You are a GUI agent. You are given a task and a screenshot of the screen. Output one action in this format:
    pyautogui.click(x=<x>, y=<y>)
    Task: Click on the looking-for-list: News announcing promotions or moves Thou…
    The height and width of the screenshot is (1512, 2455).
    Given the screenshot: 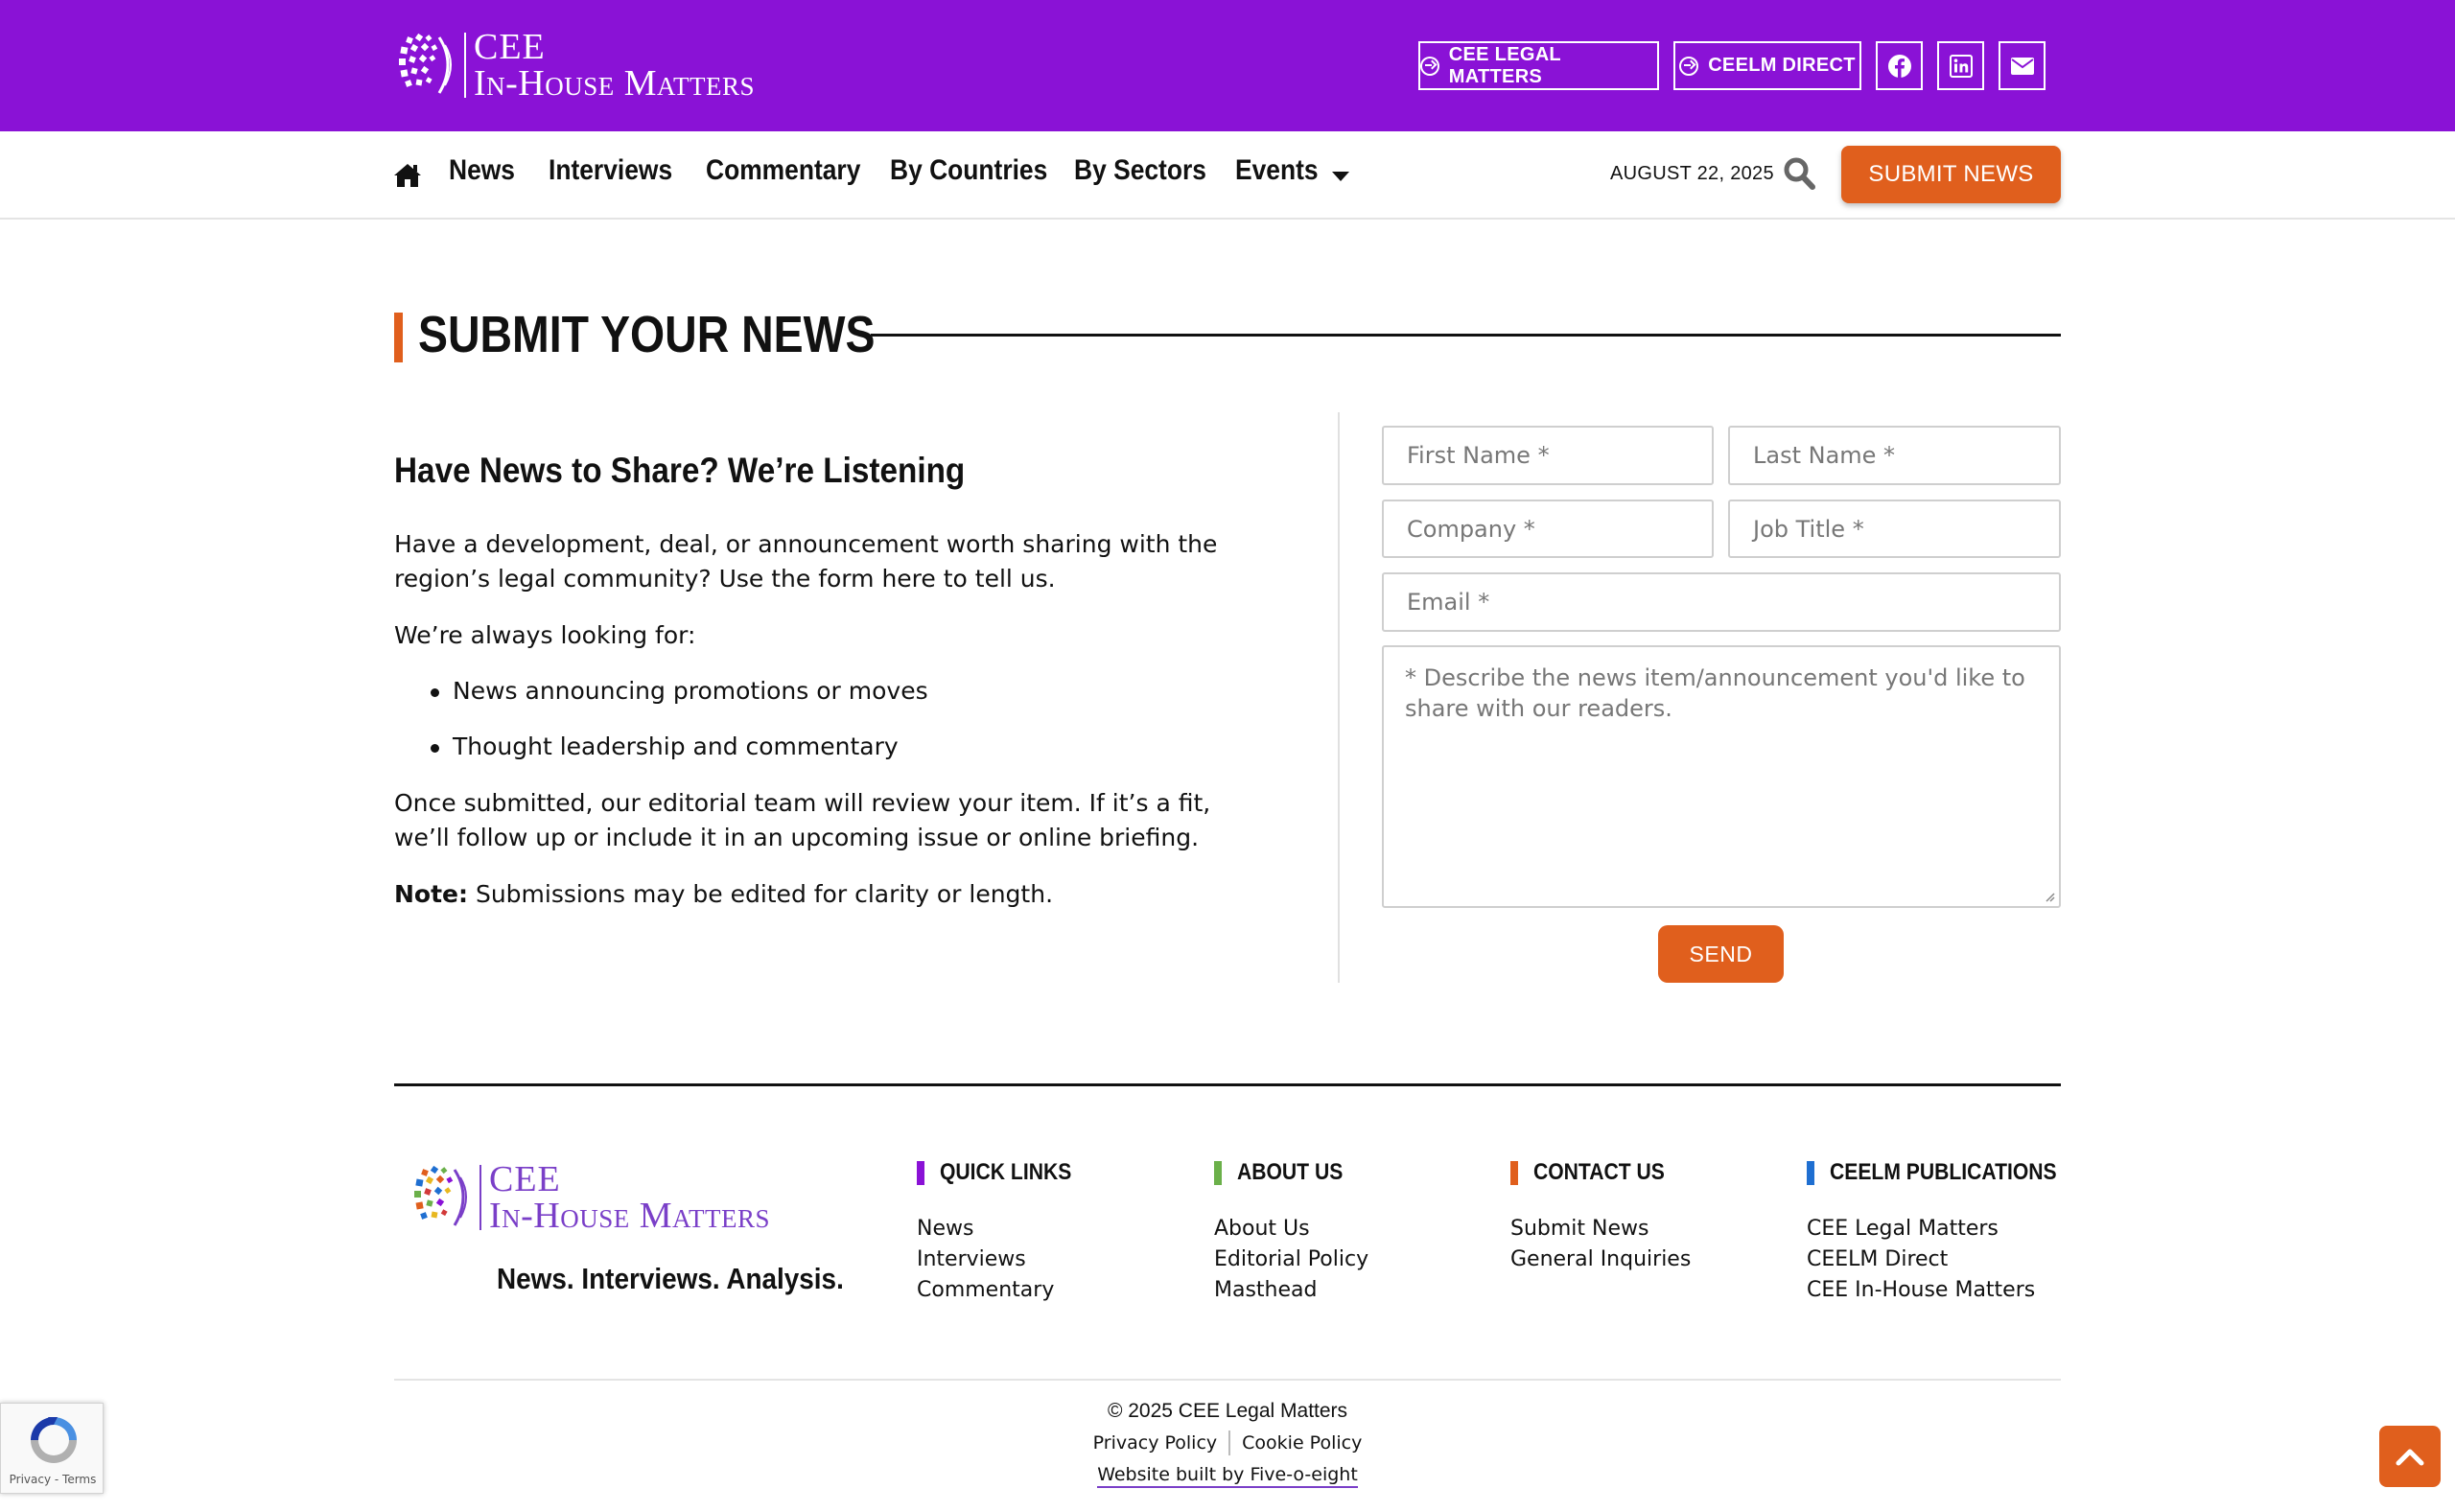 What is the action you would take?
    pyautogui.click(x=806, y=729)
    